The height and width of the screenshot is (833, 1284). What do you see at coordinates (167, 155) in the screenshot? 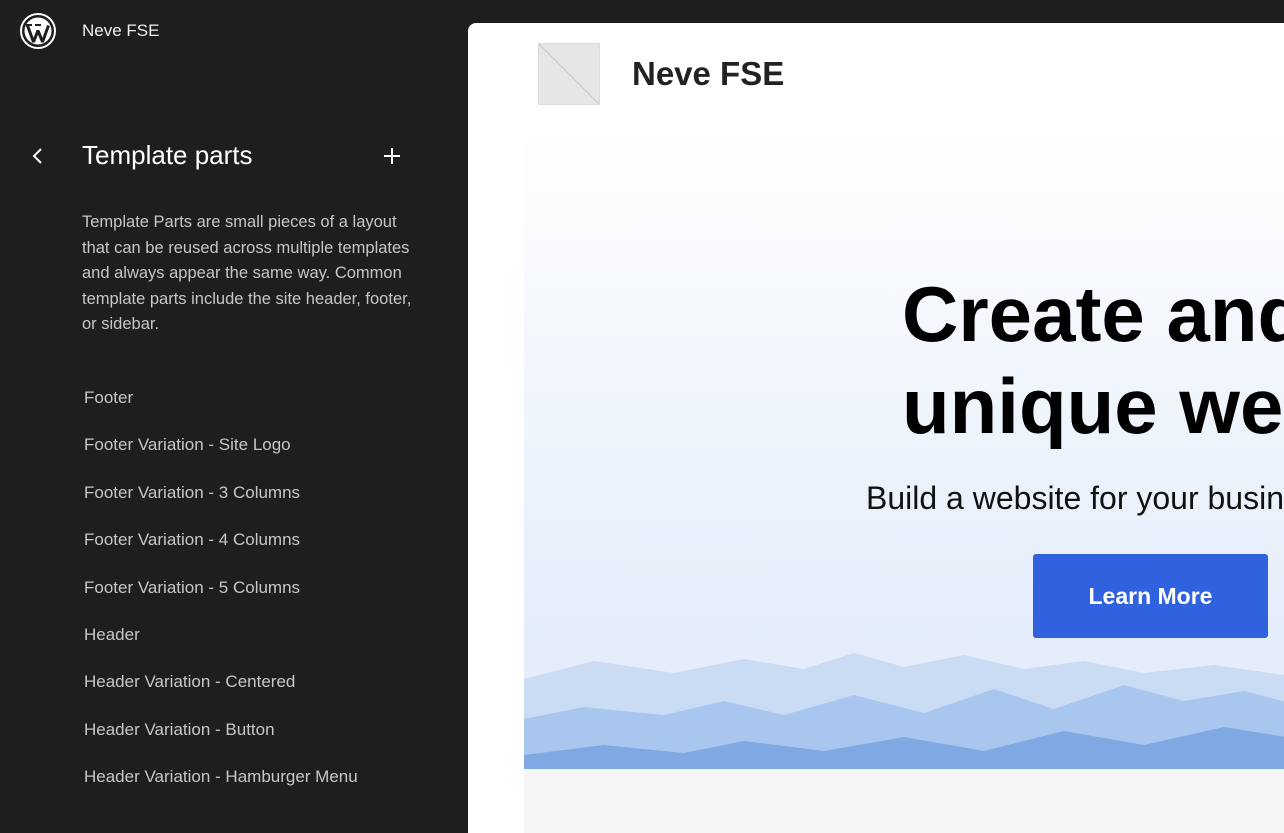
I see `section-title: Template parts` at bounding box center [167, 155].